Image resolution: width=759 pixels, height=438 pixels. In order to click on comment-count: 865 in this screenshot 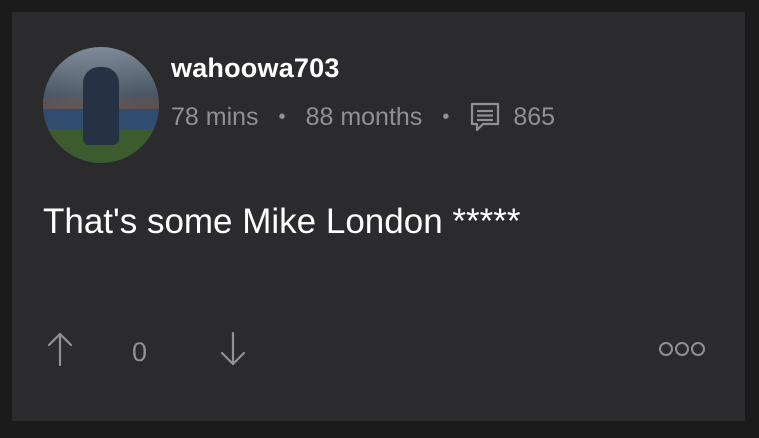, I will do `click(534, 116)`.